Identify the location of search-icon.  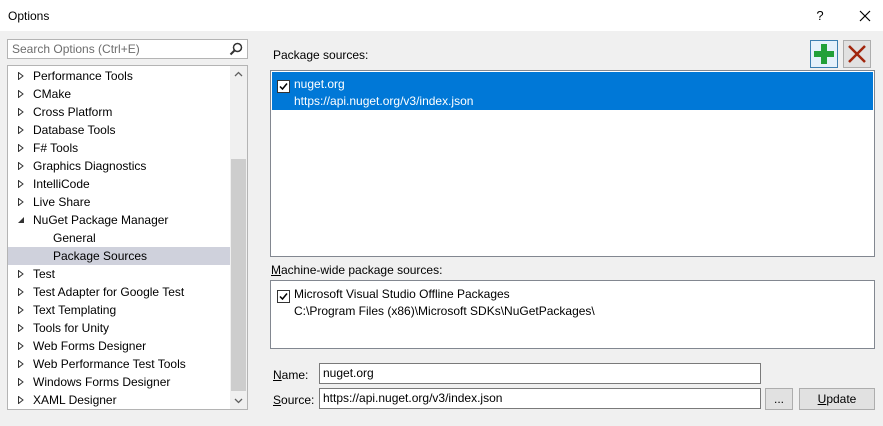
(236, 49).